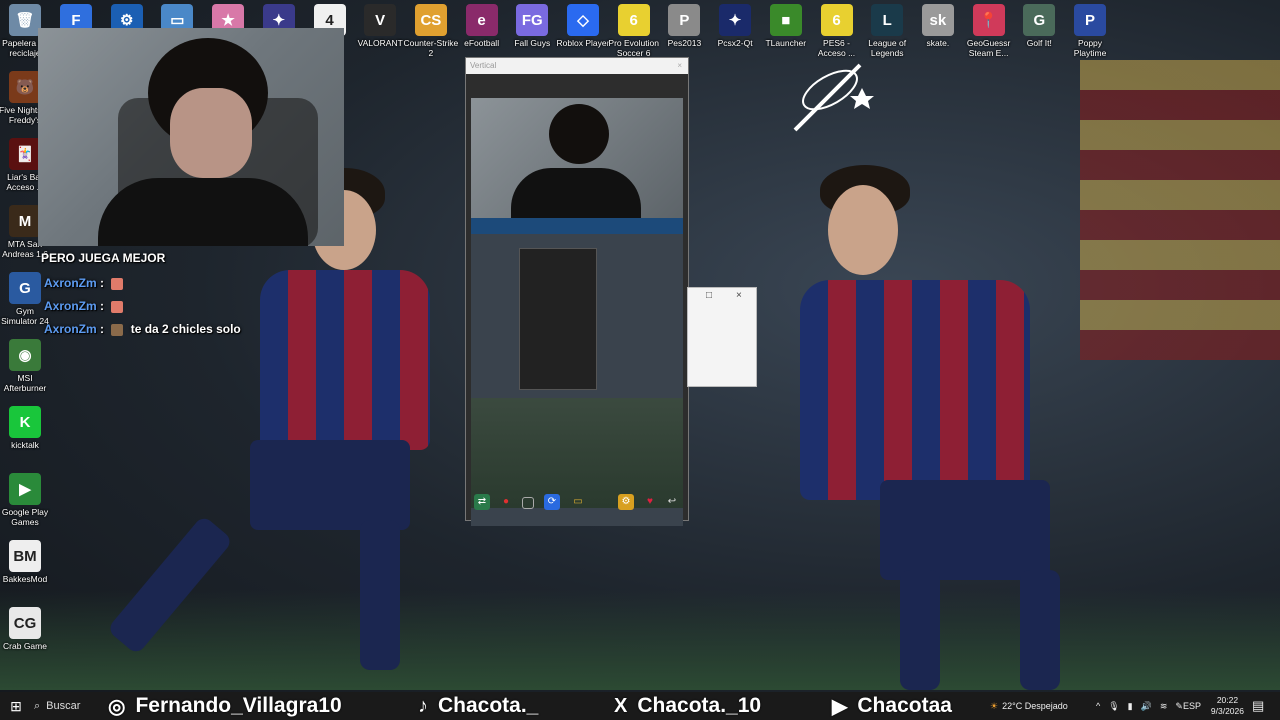  I want to click on pes6-shortcut-icon: 6, so click(836, 20).